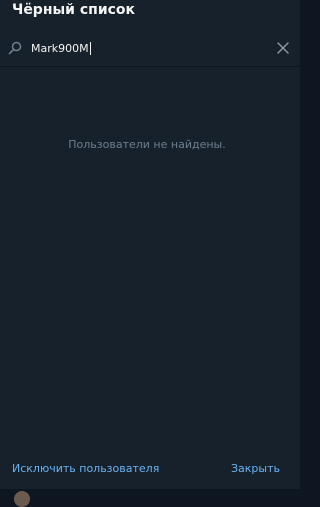  Describe the element at coordinates (150, 49) in the screenshot. I see `search-bar: Mark900M` at that location.